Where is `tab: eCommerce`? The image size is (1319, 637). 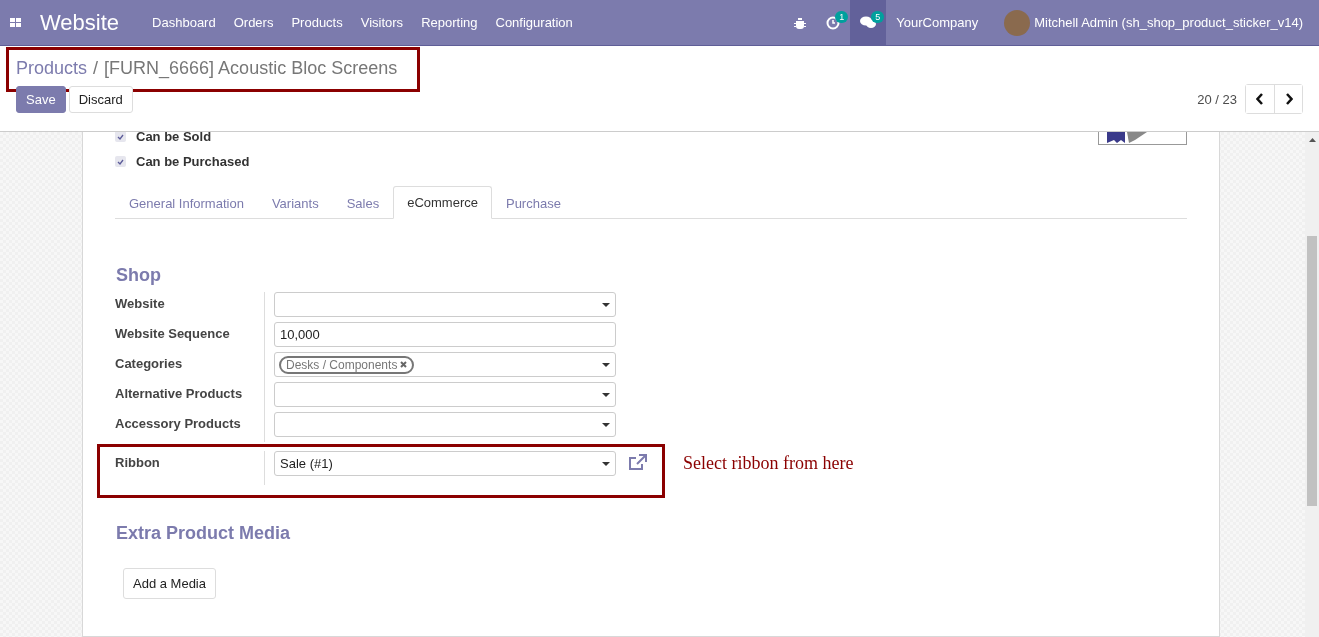 tab: eCommerce is located at coordinates (442, 202).